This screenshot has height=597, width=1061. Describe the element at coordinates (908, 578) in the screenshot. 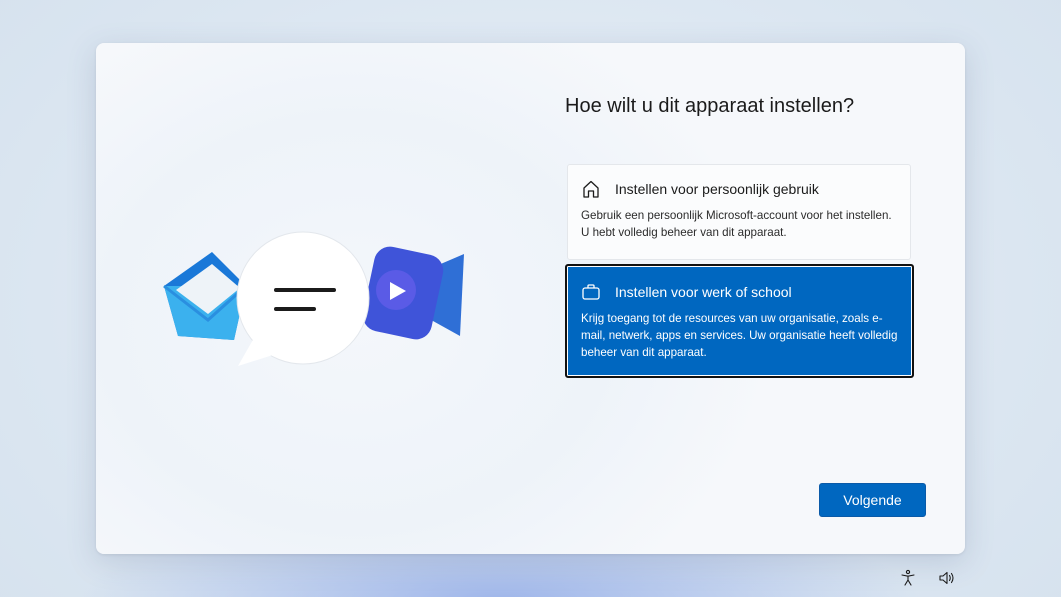

I see `accessibility-icon` at that location.